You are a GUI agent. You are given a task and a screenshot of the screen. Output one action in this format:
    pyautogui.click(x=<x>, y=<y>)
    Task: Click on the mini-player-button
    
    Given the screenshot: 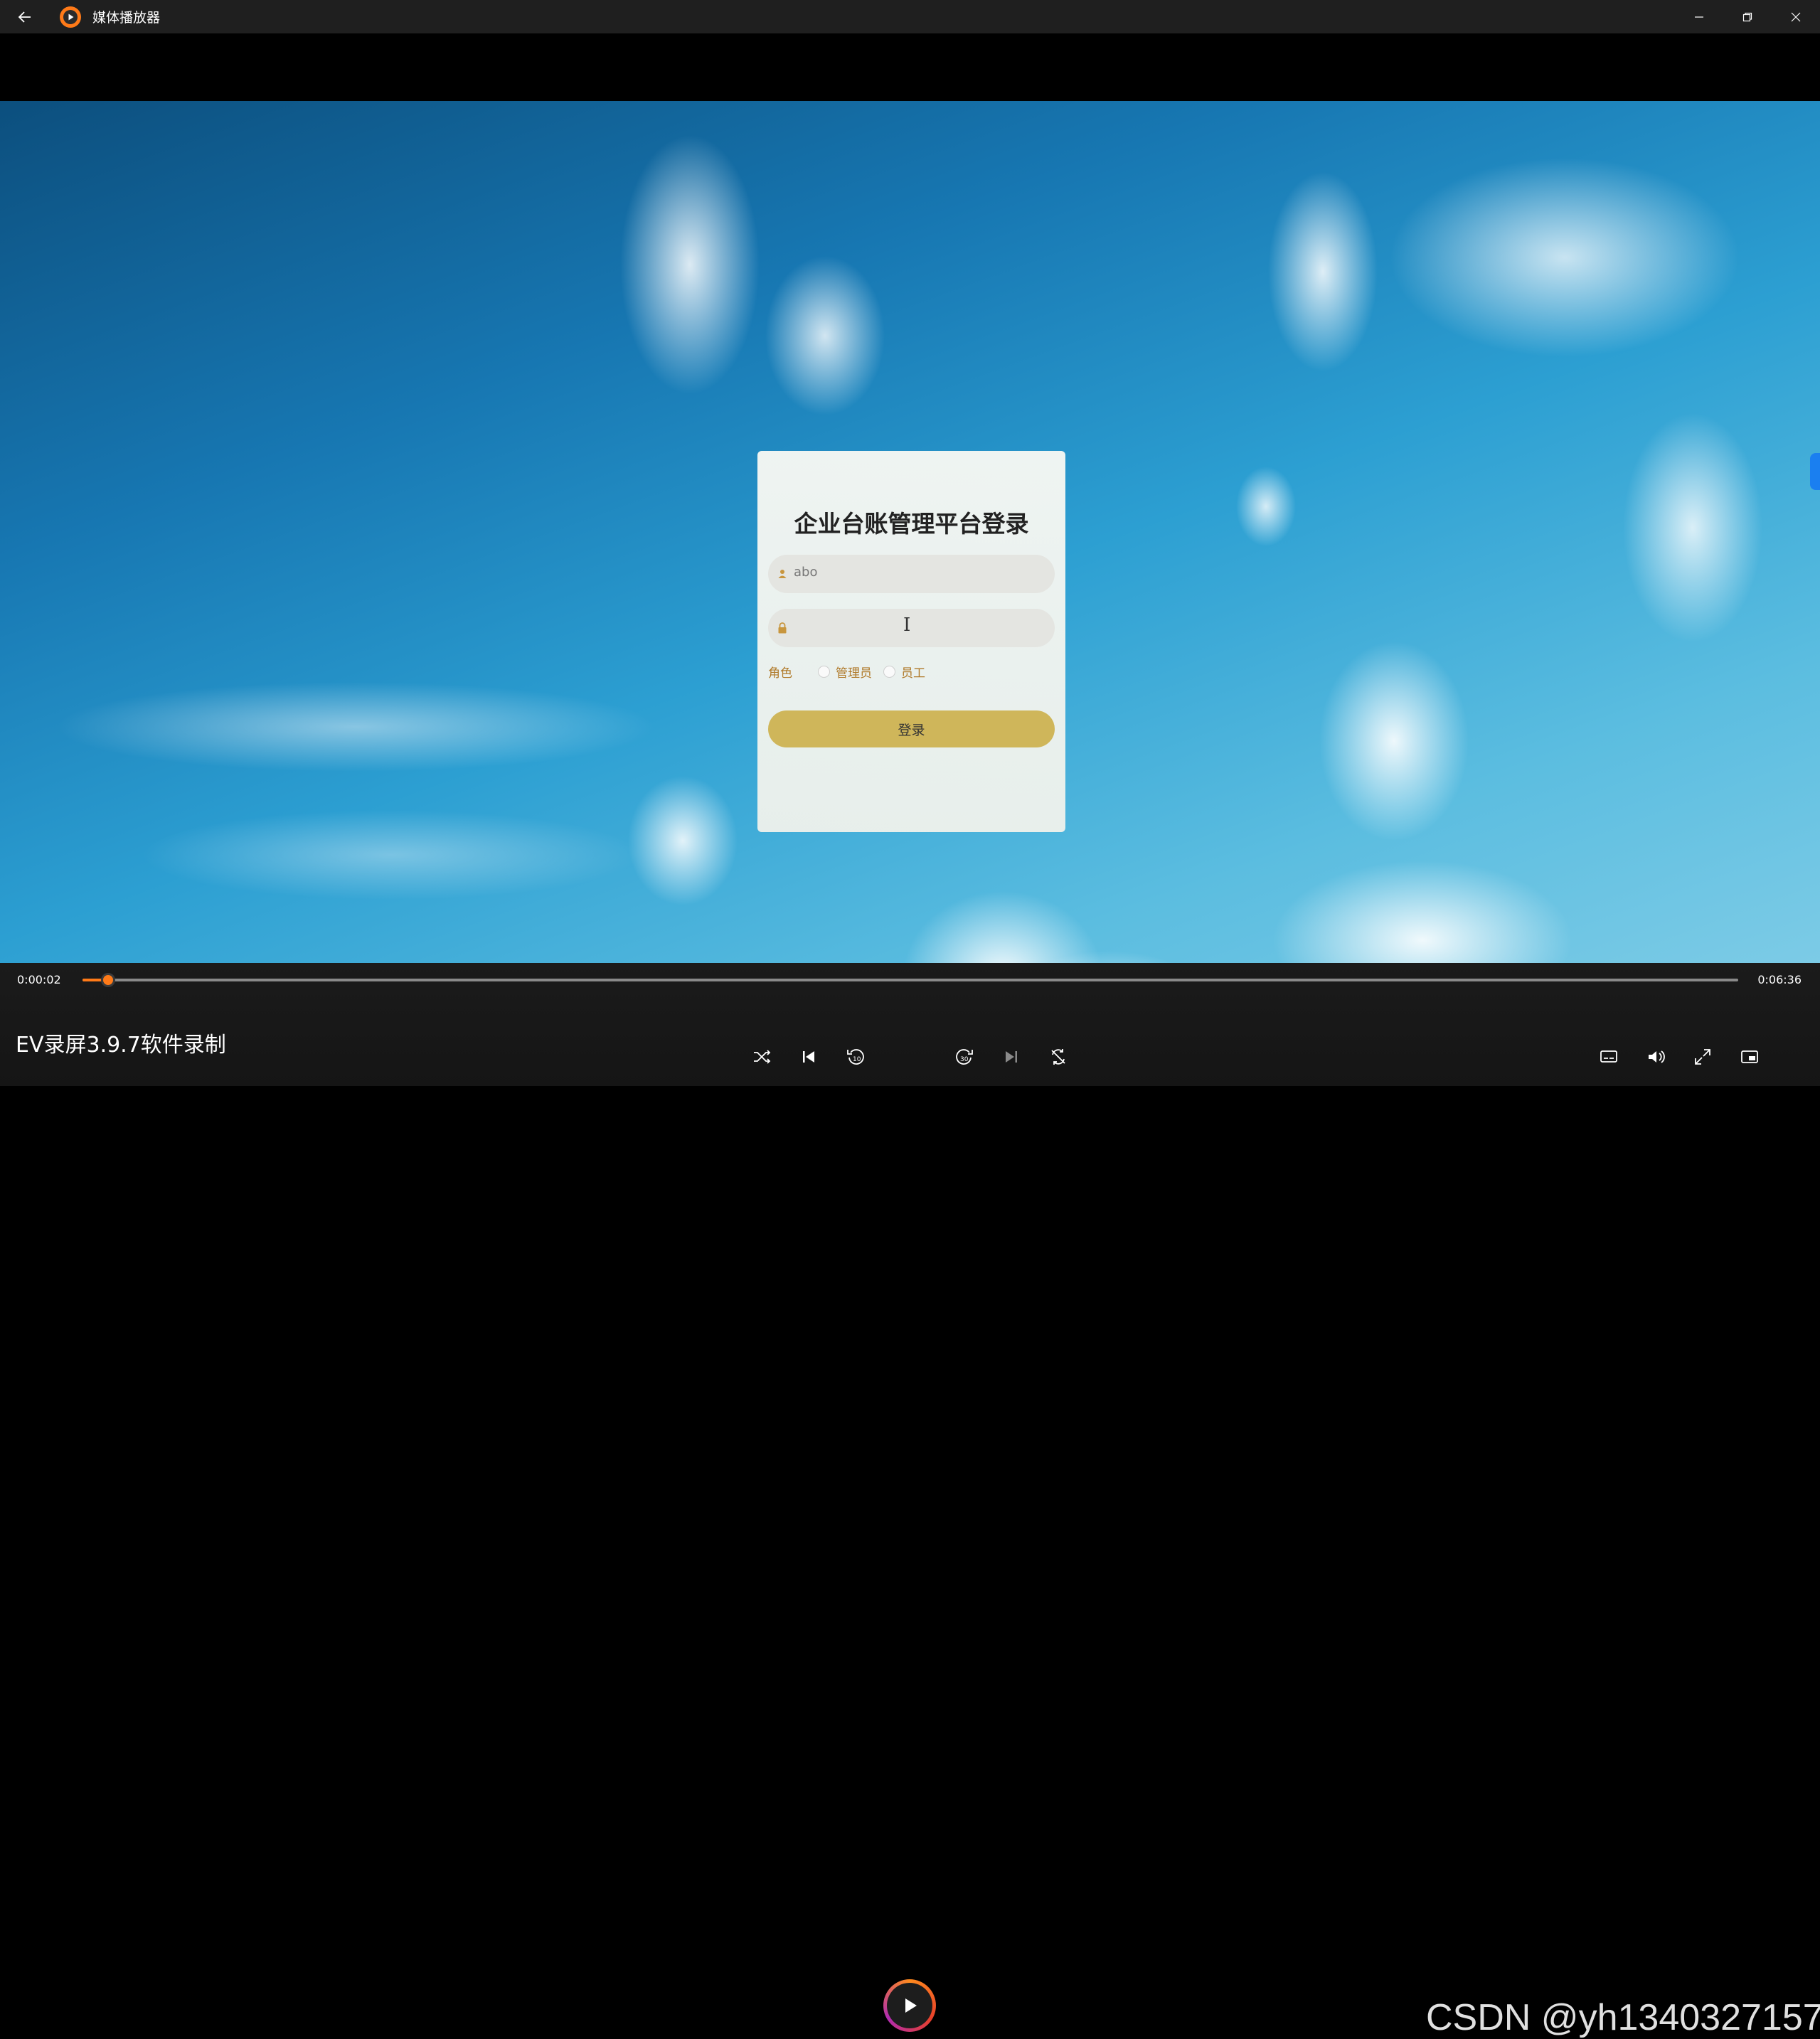 What is the action you would take?
    pyautogui.click(x=1749, y=1057)
    